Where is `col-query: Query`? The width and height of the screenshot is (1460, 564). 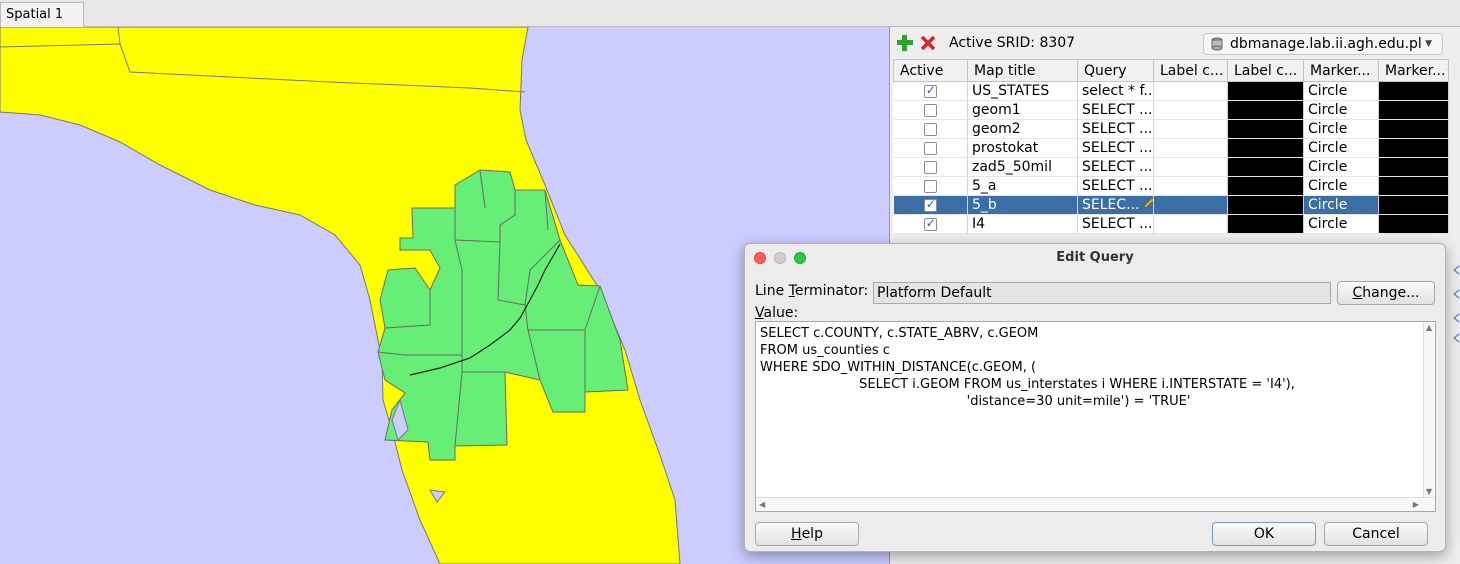
col-query: Query is located at coordinates (1115, 70).